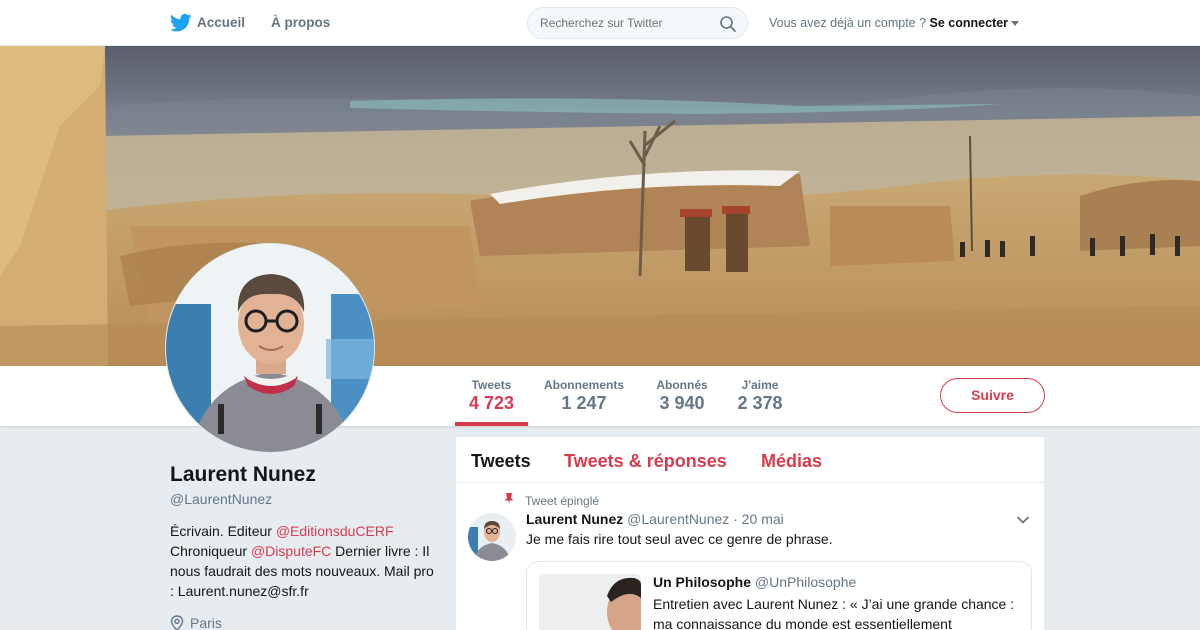 This screenshot has width=1200, height=630. What do you see at coordinates (760, 385) in the screenshot?
I see `stat-likes-label: J'aime` at bounding box center [760, 385].